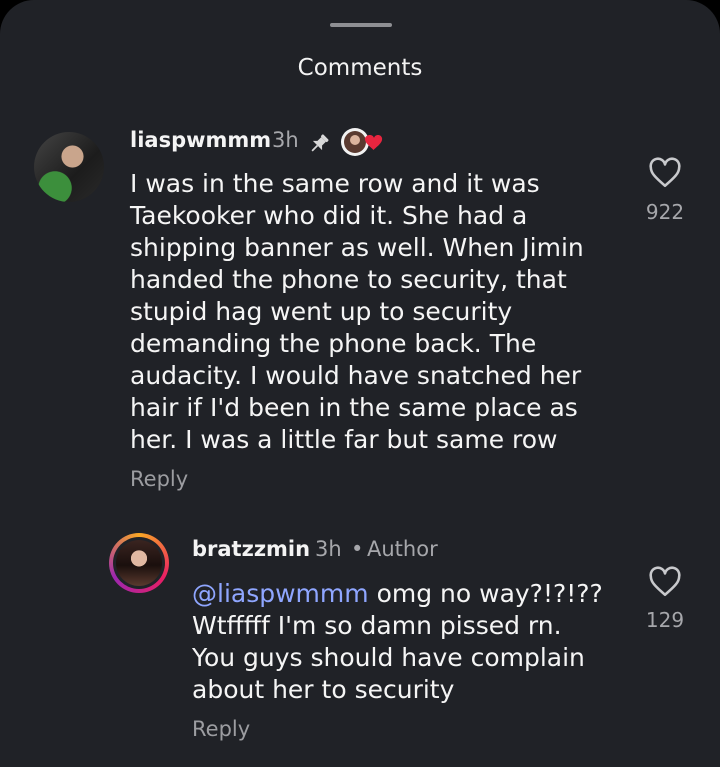 The height and width of the screenshot is (767, 720). I want to click on pin-icon, so click(320, 143).